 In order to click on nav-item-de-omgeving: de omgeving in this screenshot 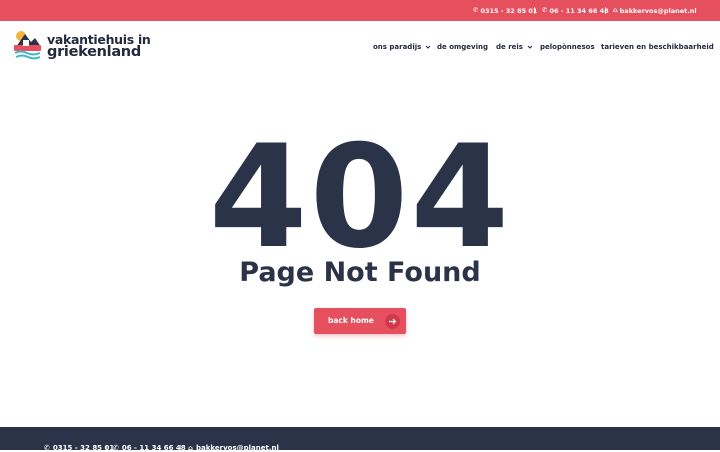, I will do `click(462, 47)`.